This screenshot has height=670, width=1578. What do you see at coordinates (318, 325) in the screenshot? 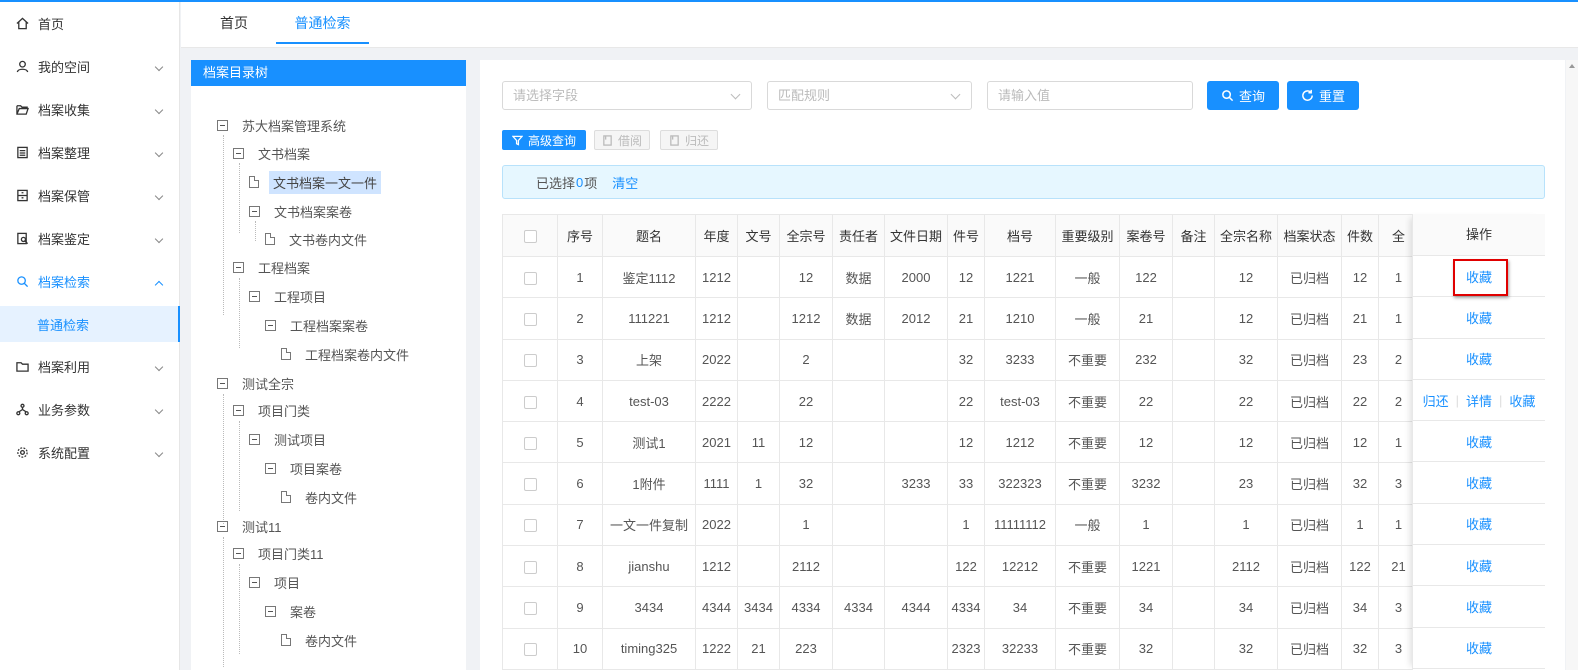
I see `tree-node: 工程档案案卷` at bounding box center [318, 325].